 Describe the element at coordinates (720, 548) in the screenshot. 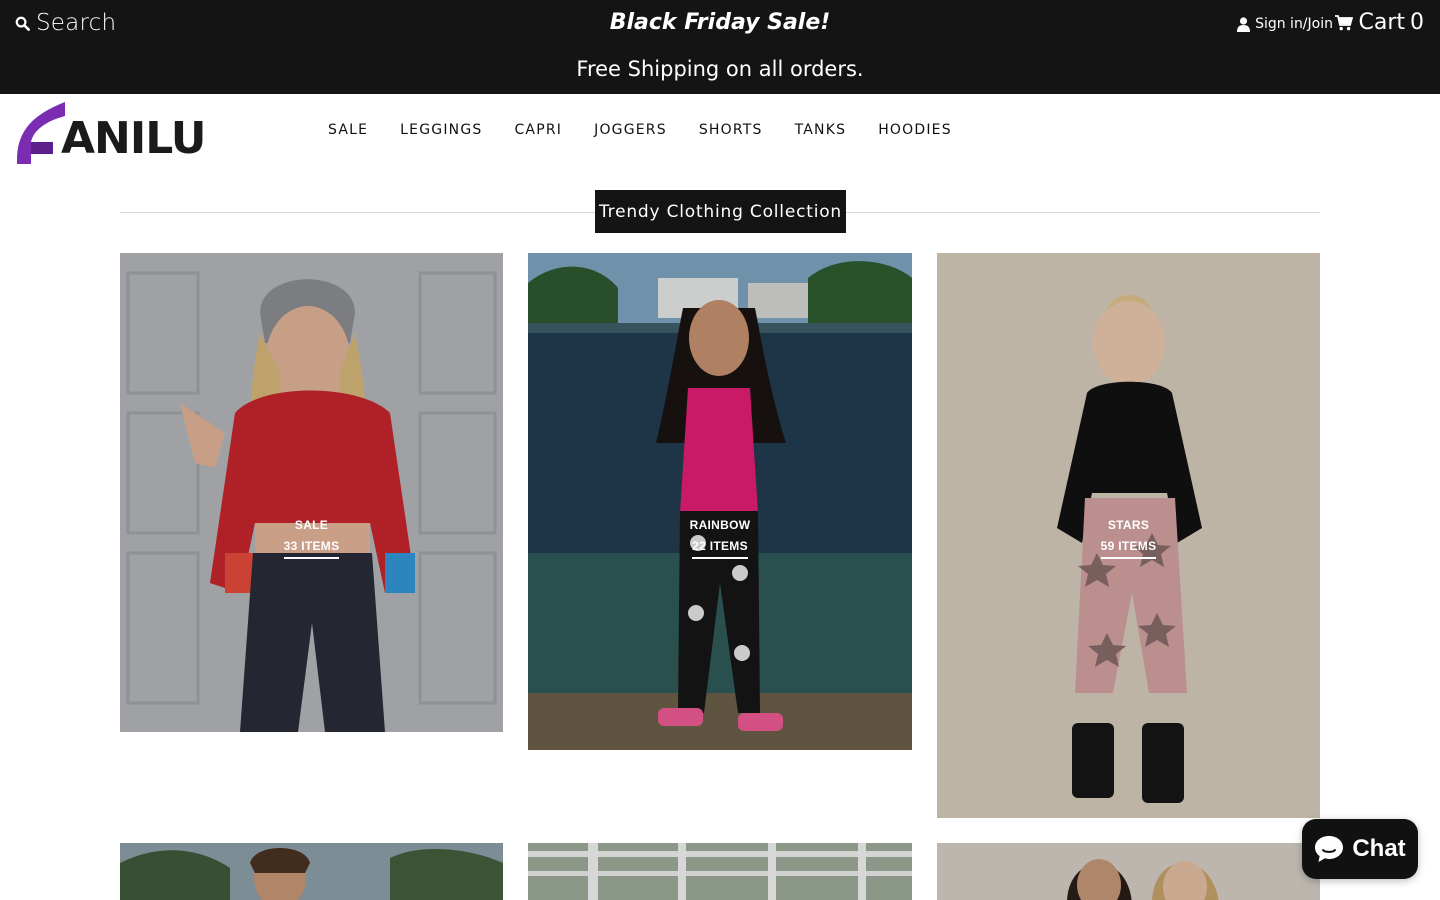

I see `collection-count: 22 ITEMS` at that location.